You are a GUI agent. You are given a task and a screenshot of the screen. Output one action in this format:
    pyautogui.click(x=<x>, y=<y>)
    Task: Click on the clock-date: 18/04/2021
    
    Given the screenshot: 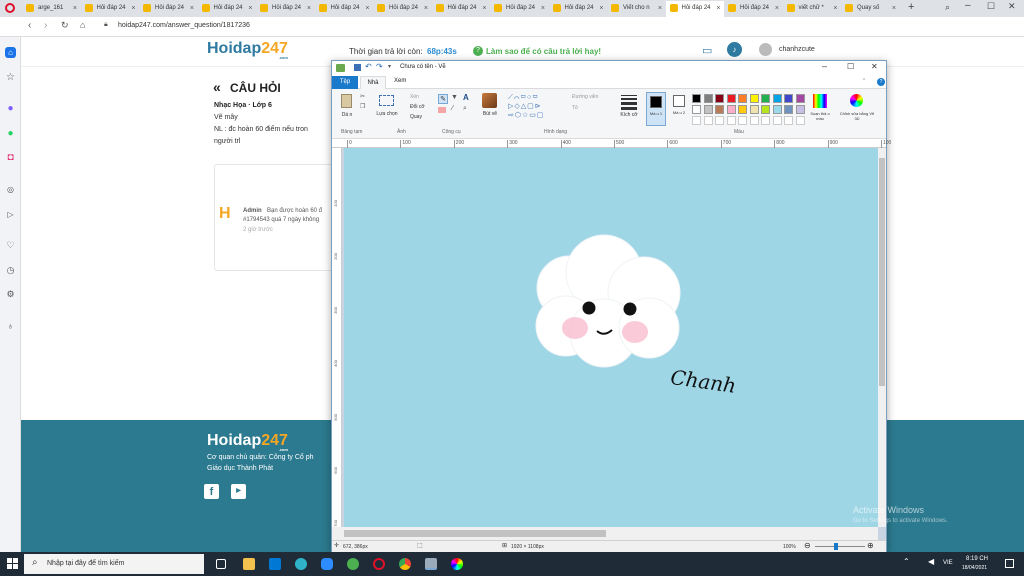 What is the action you would take?
    pyautogui.click(x=974, y=568)
    